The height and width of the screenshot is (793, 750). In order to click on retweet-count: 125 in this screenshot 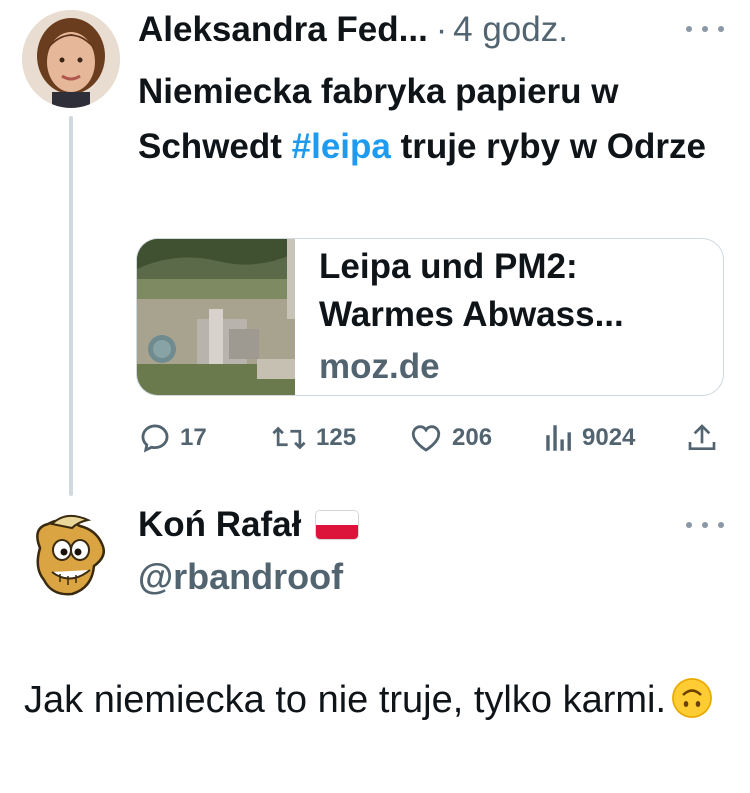, I will do `click(336, 437)`.